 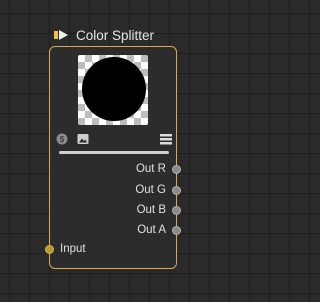 I want to click on output-port-r, so click(x=176, y=169).